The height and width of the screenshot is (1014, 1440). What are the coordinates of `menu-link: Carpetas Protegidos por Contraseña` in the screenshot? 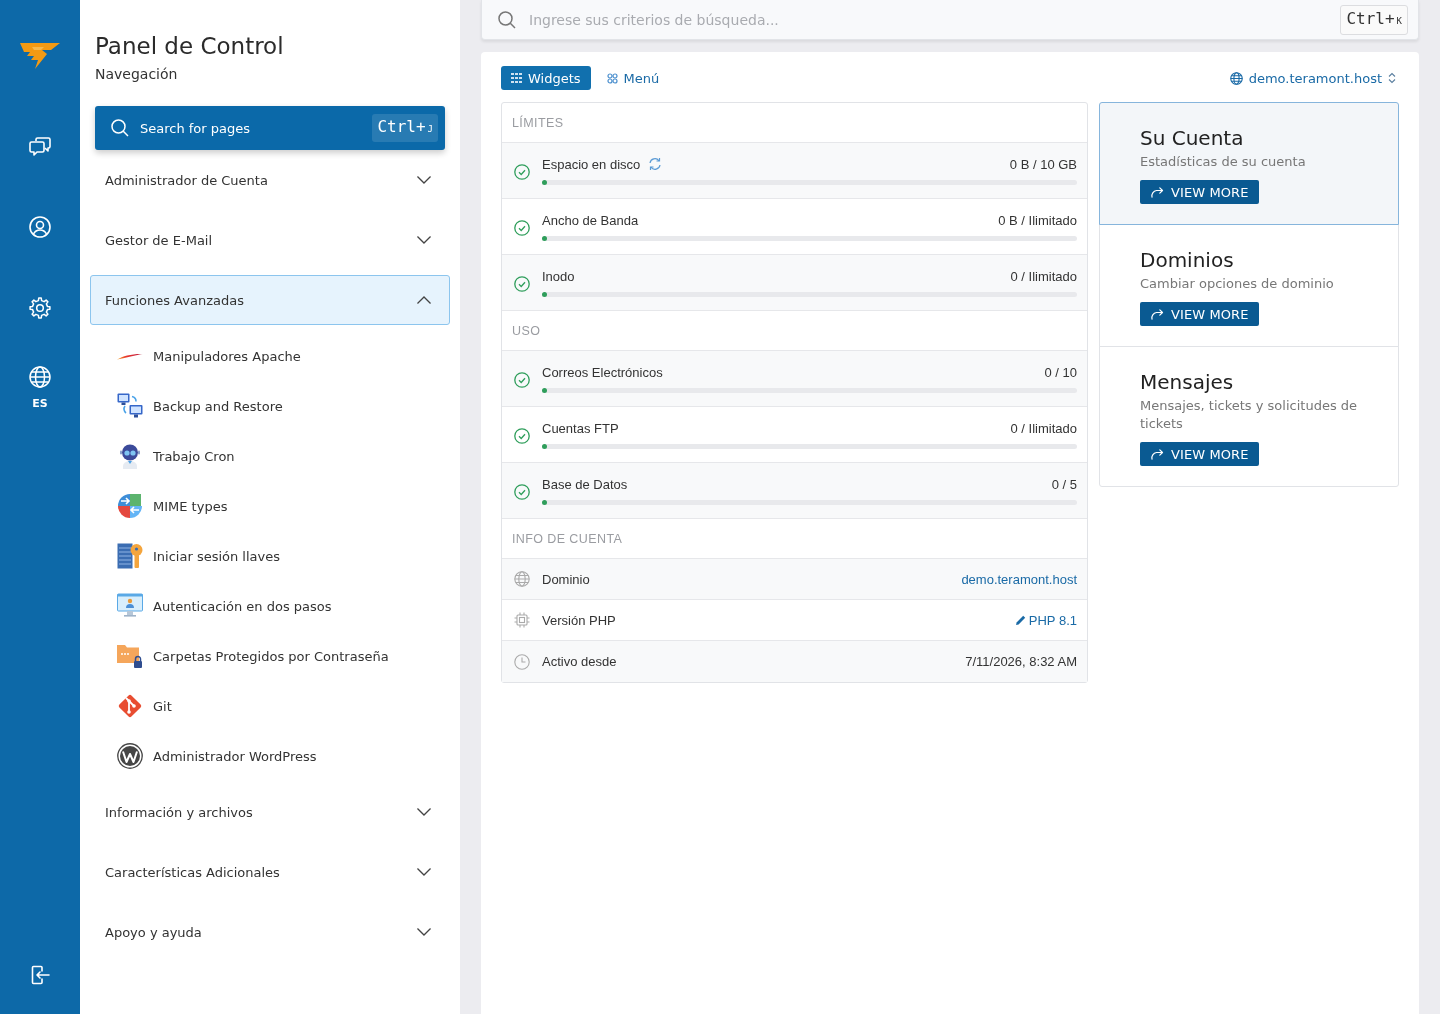 It's located at (239, 656).